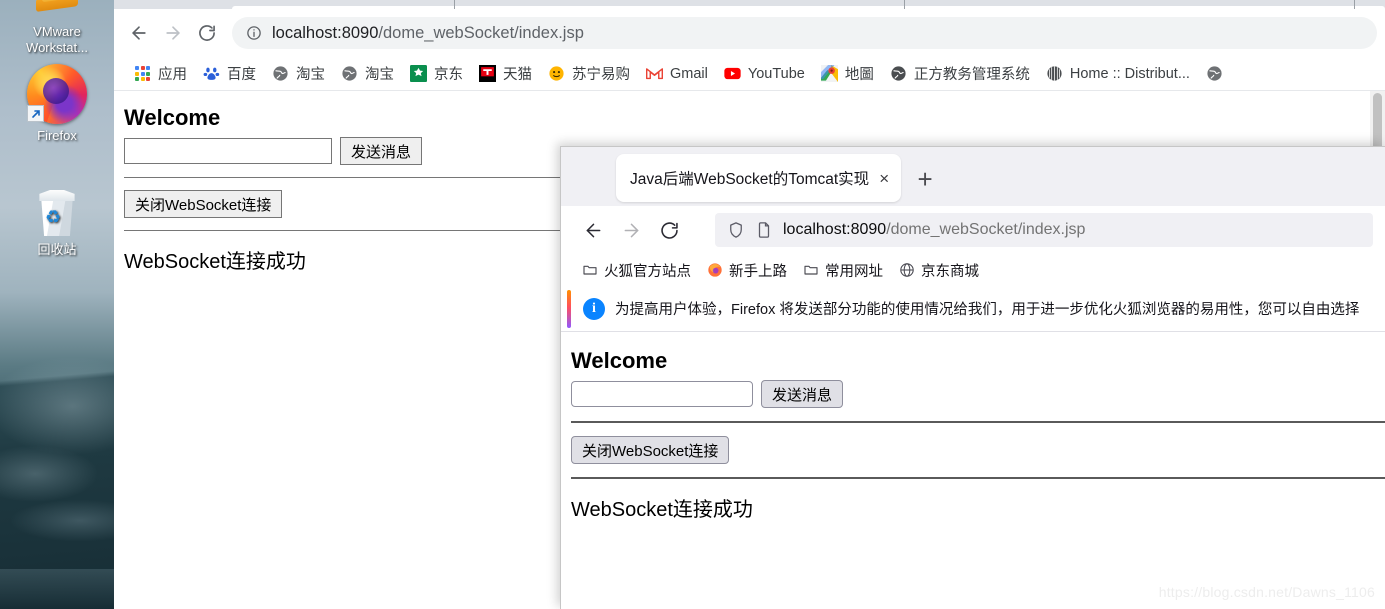  What do you see at coordinates (884, 178) in the screenshot?
I see `close-icon: ×` at bounding box center [884, 178].